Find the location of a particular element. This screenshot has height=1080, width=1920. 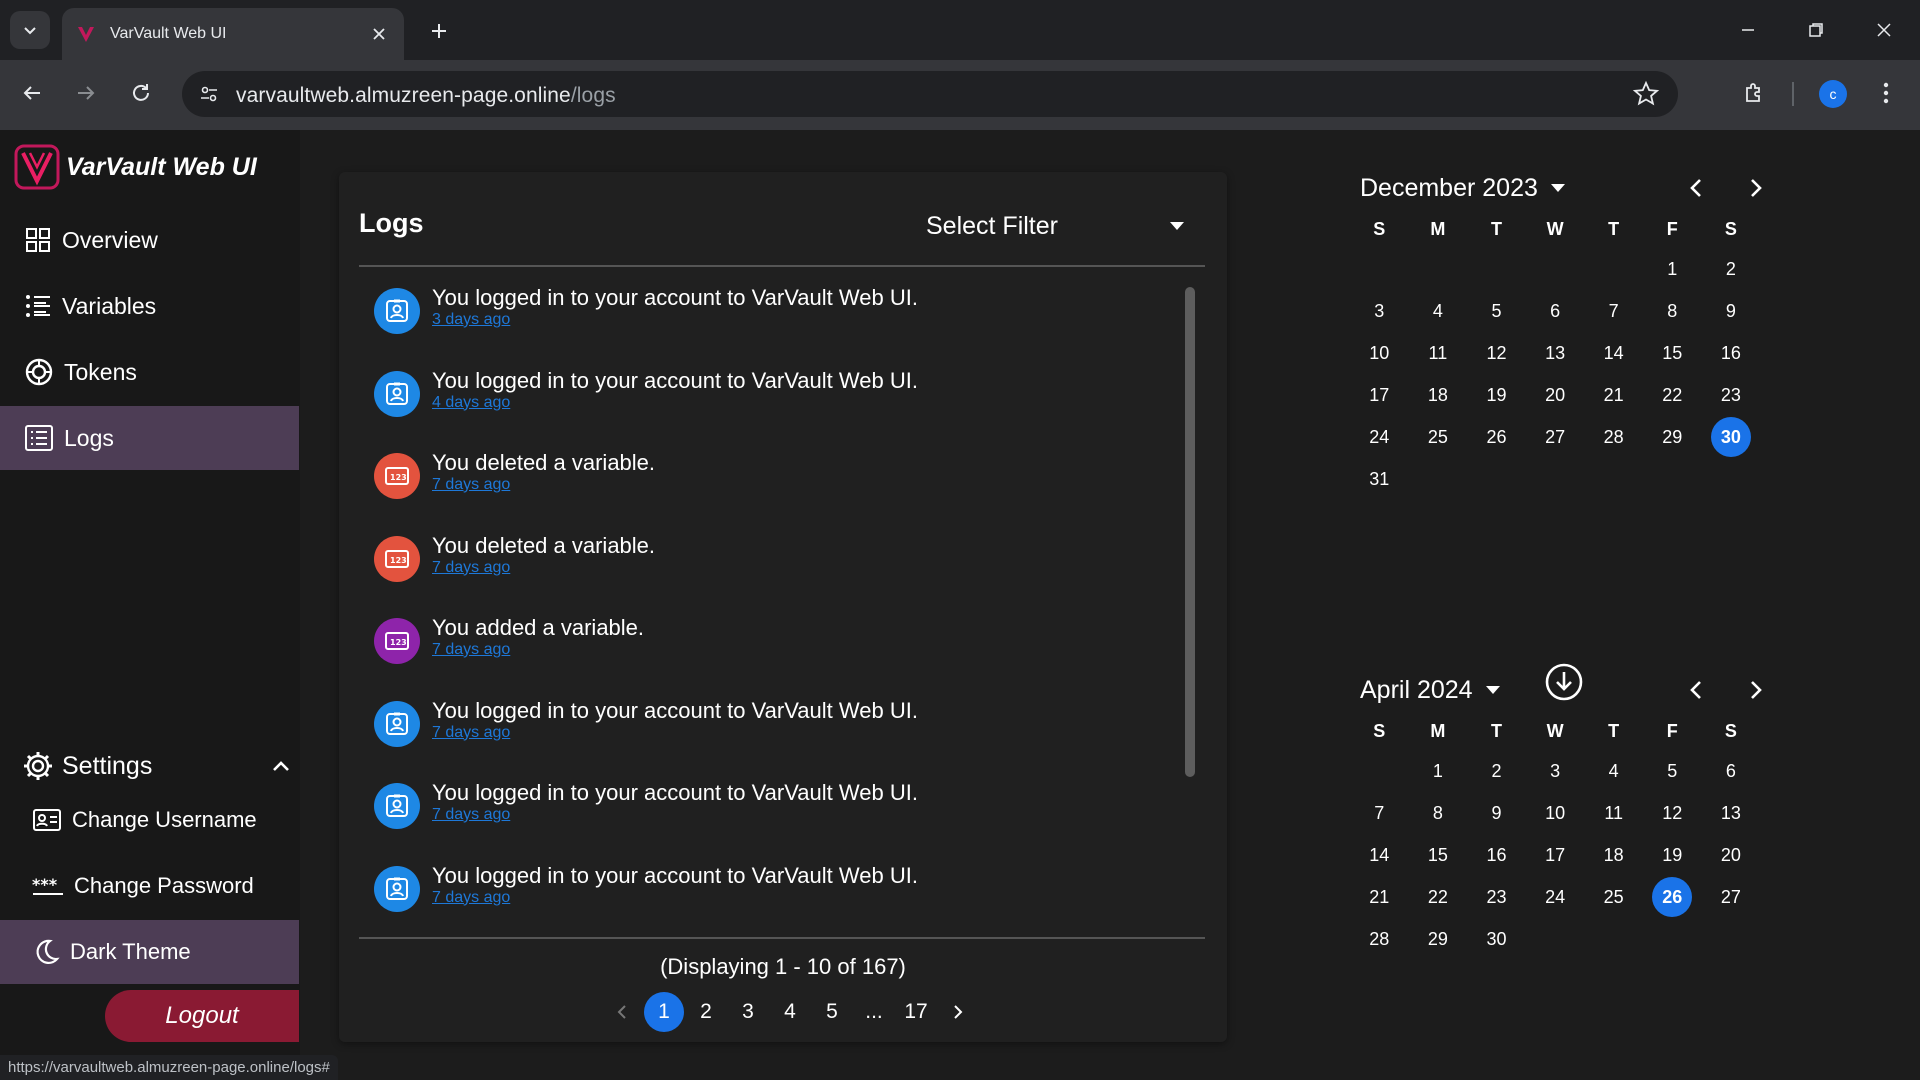

tab-search-button is located at coordinates (30, 30).